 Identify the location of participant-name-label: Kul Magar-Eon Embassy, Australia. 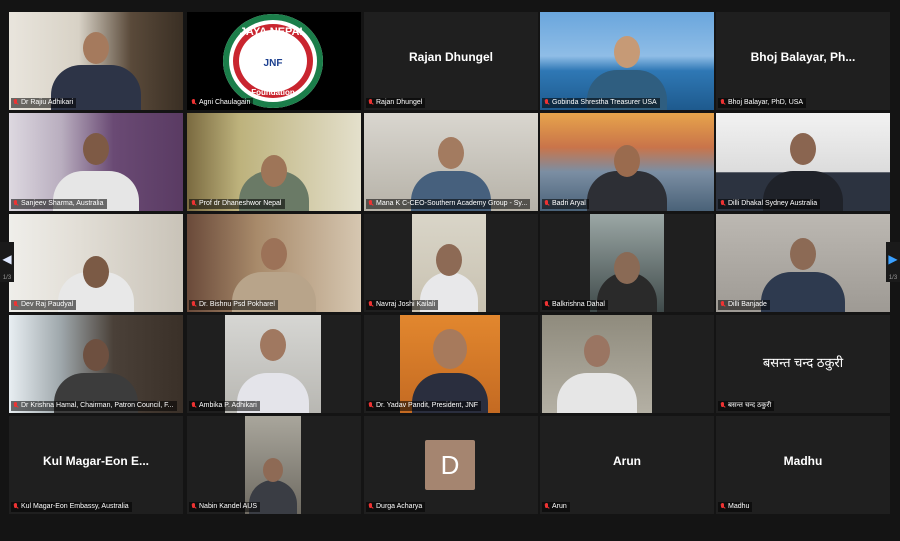
(71, 507).